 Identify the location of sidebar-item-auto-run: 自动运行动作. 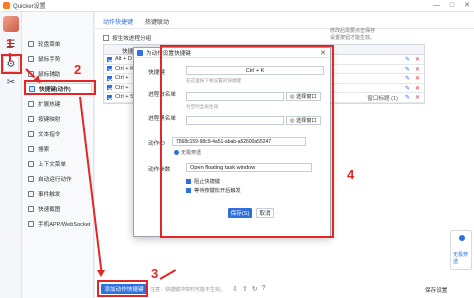
(58, 178).